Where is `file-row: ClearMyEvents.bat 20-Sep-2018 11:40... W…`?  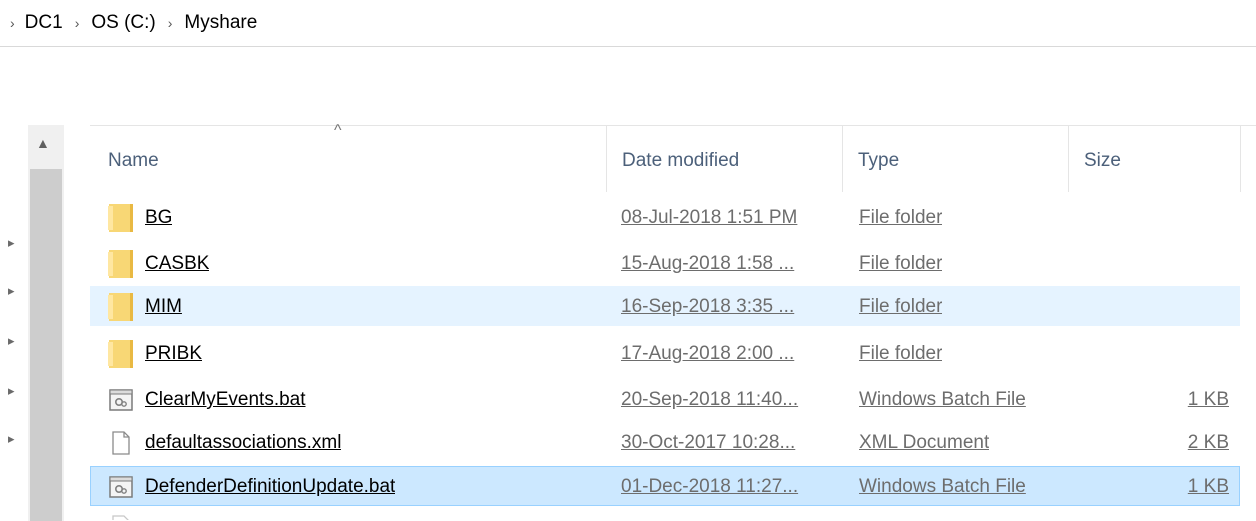 file-row: ClearMyEvents.bat 20-Sep-2018 11:40... W… is located at coordinates (665, 399).